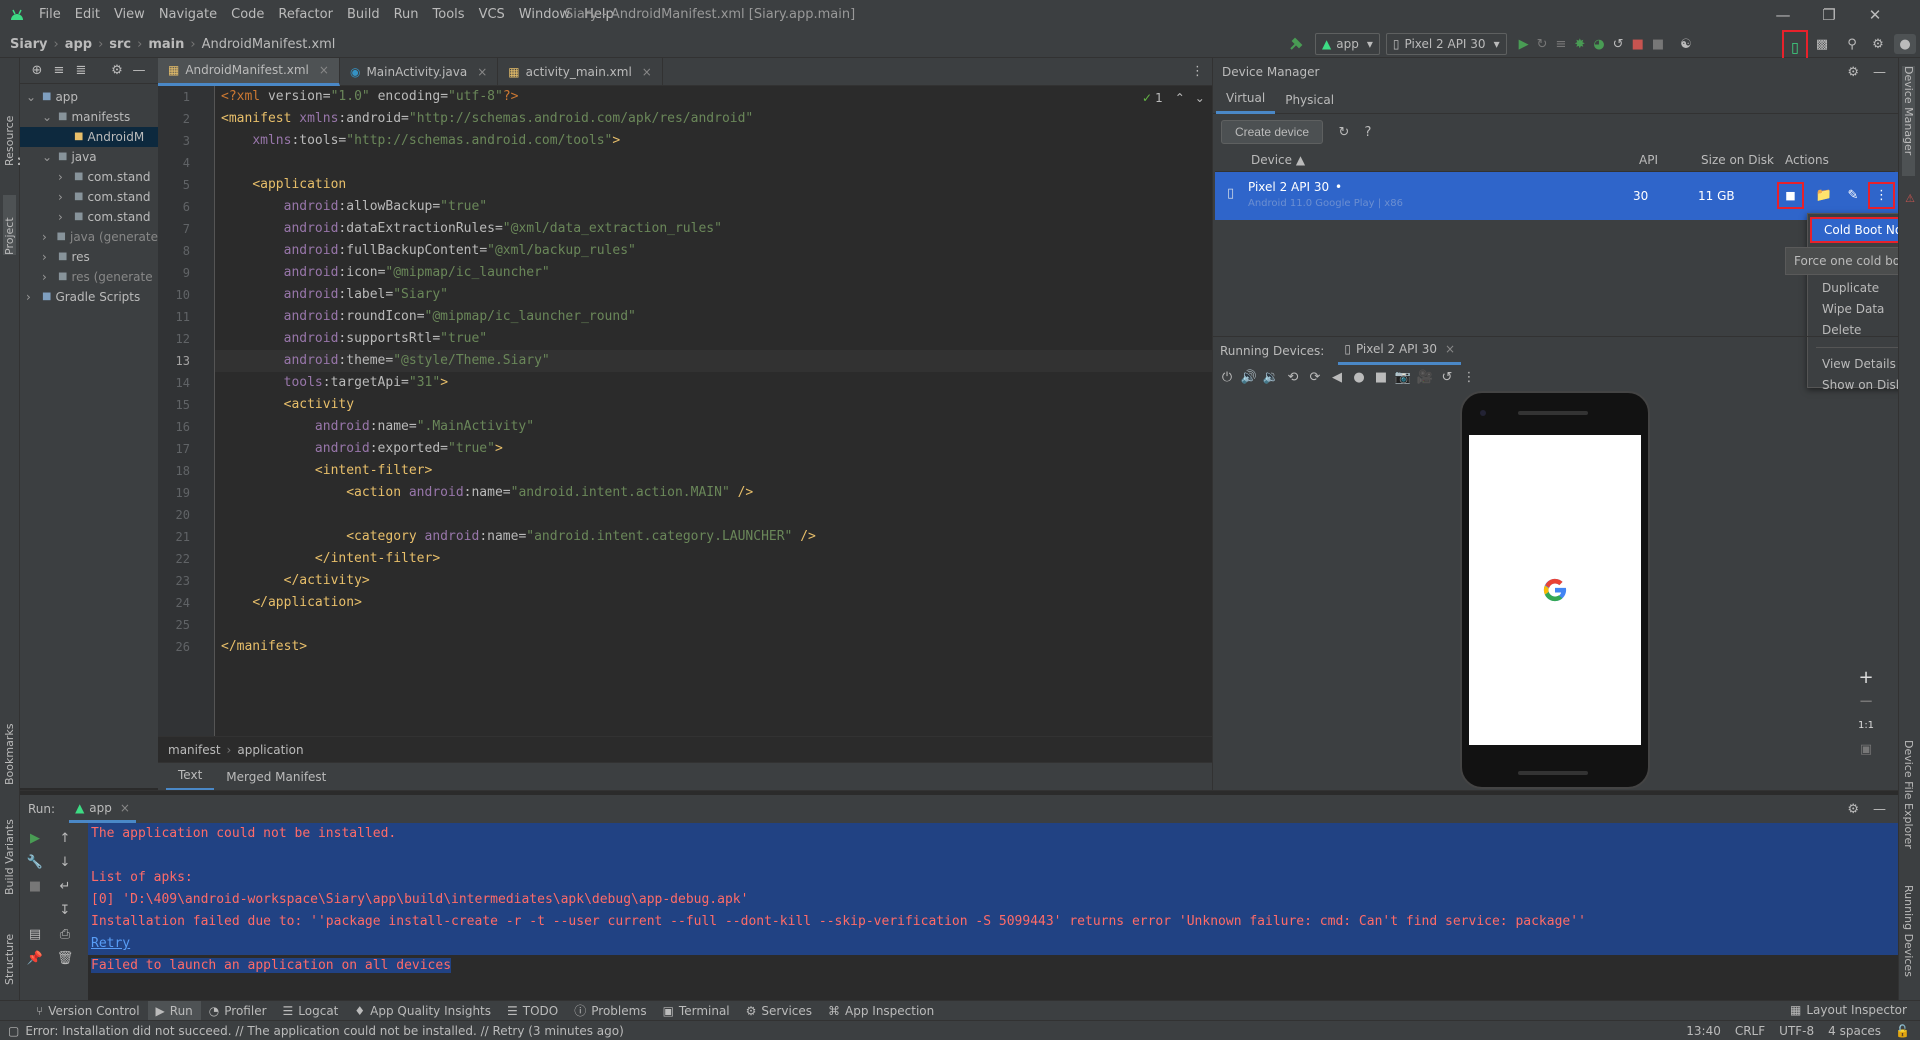  What do you see at coordinates (35, 958) in the screenshot?
I see `pin-icon: 📌` at bounding box center [35, 958].